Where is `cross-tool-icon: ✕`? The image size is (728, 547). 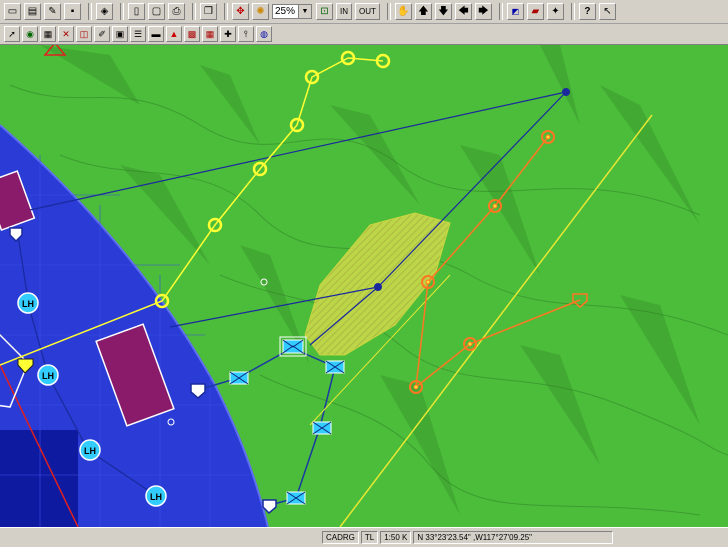
cross-tool-icon: ✕ is located at coordinates (66, 34).